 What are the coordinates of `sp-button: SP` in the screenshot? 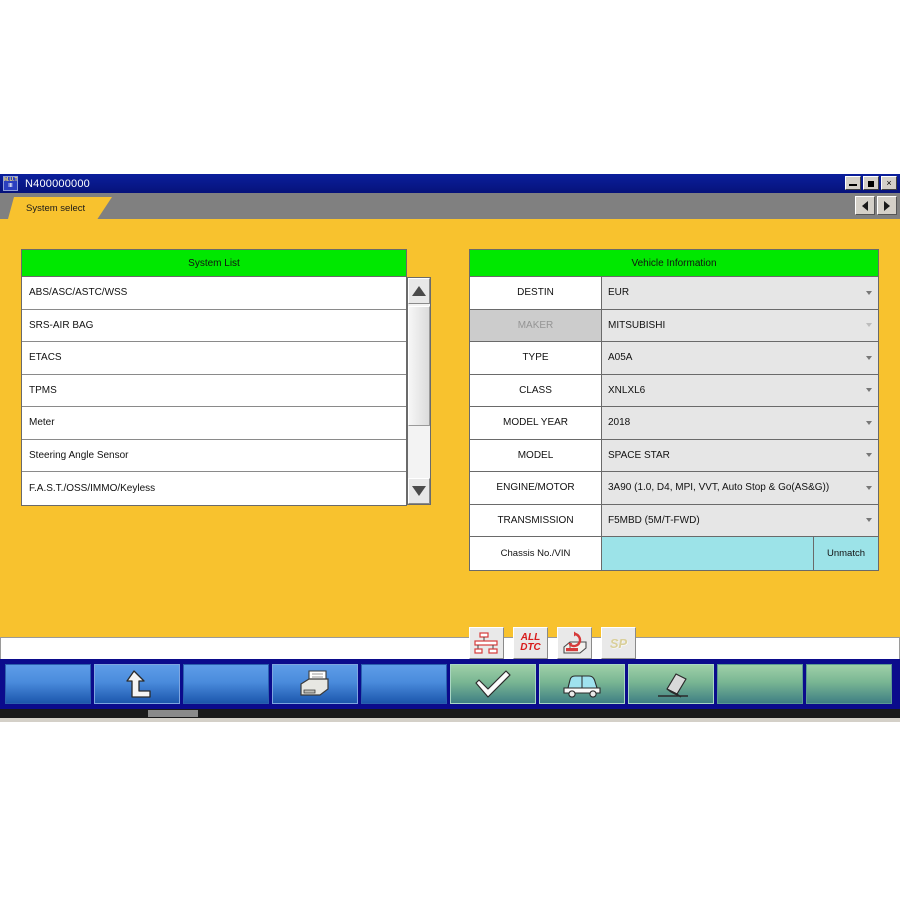 It's located at (618, 643).